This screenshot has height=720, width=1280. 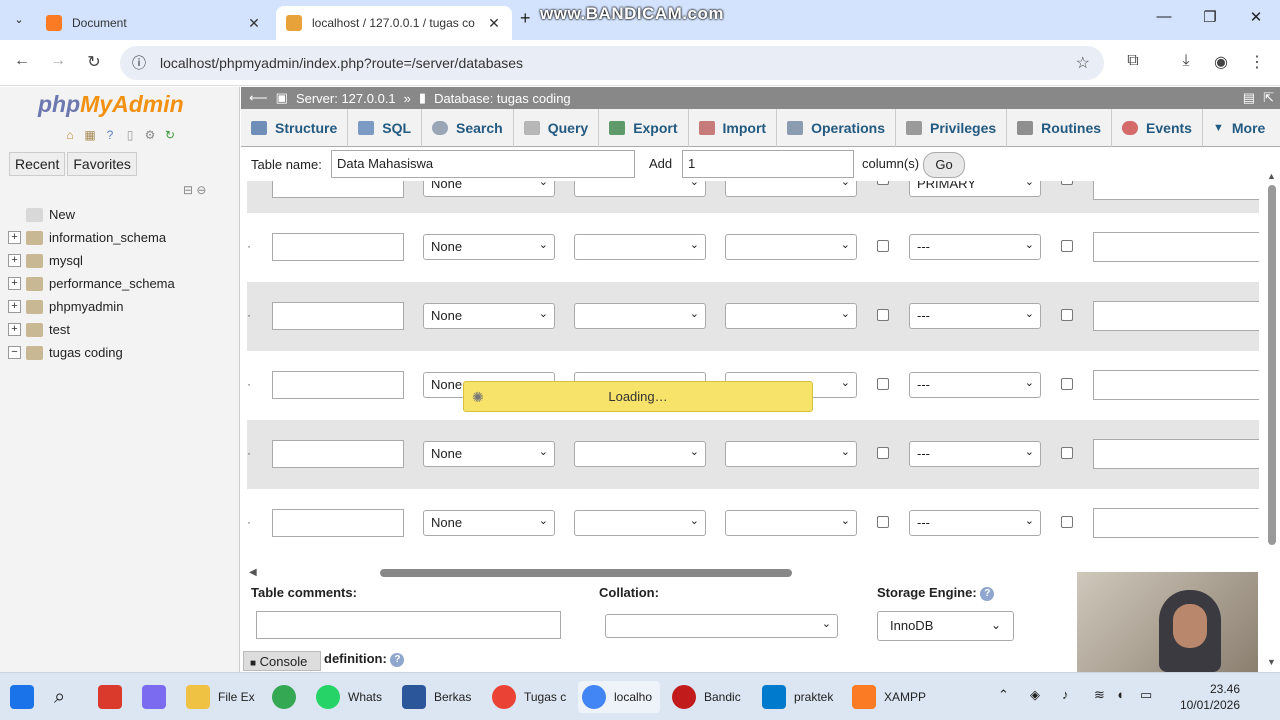 What do you see at coordinates (220, 697) in the screenshot?
I see `taskbar-app-file-explorer: File Ex` at bounding box center [220, 697].